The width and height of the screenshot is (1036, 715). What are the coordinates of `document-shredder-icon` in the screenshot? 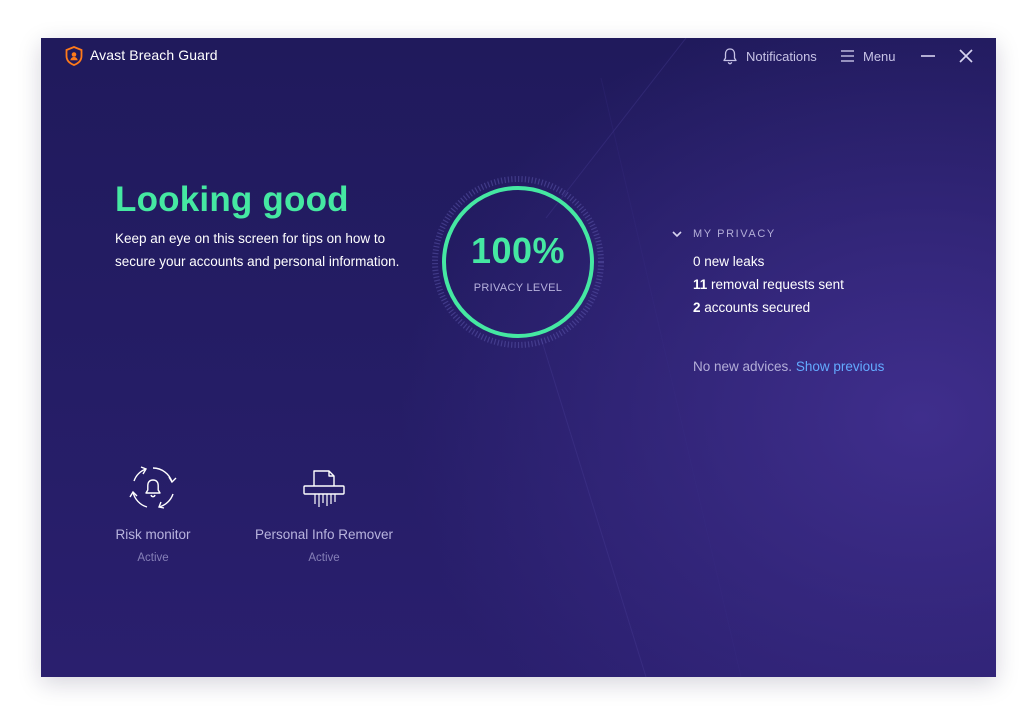 It's located at (324, 488).